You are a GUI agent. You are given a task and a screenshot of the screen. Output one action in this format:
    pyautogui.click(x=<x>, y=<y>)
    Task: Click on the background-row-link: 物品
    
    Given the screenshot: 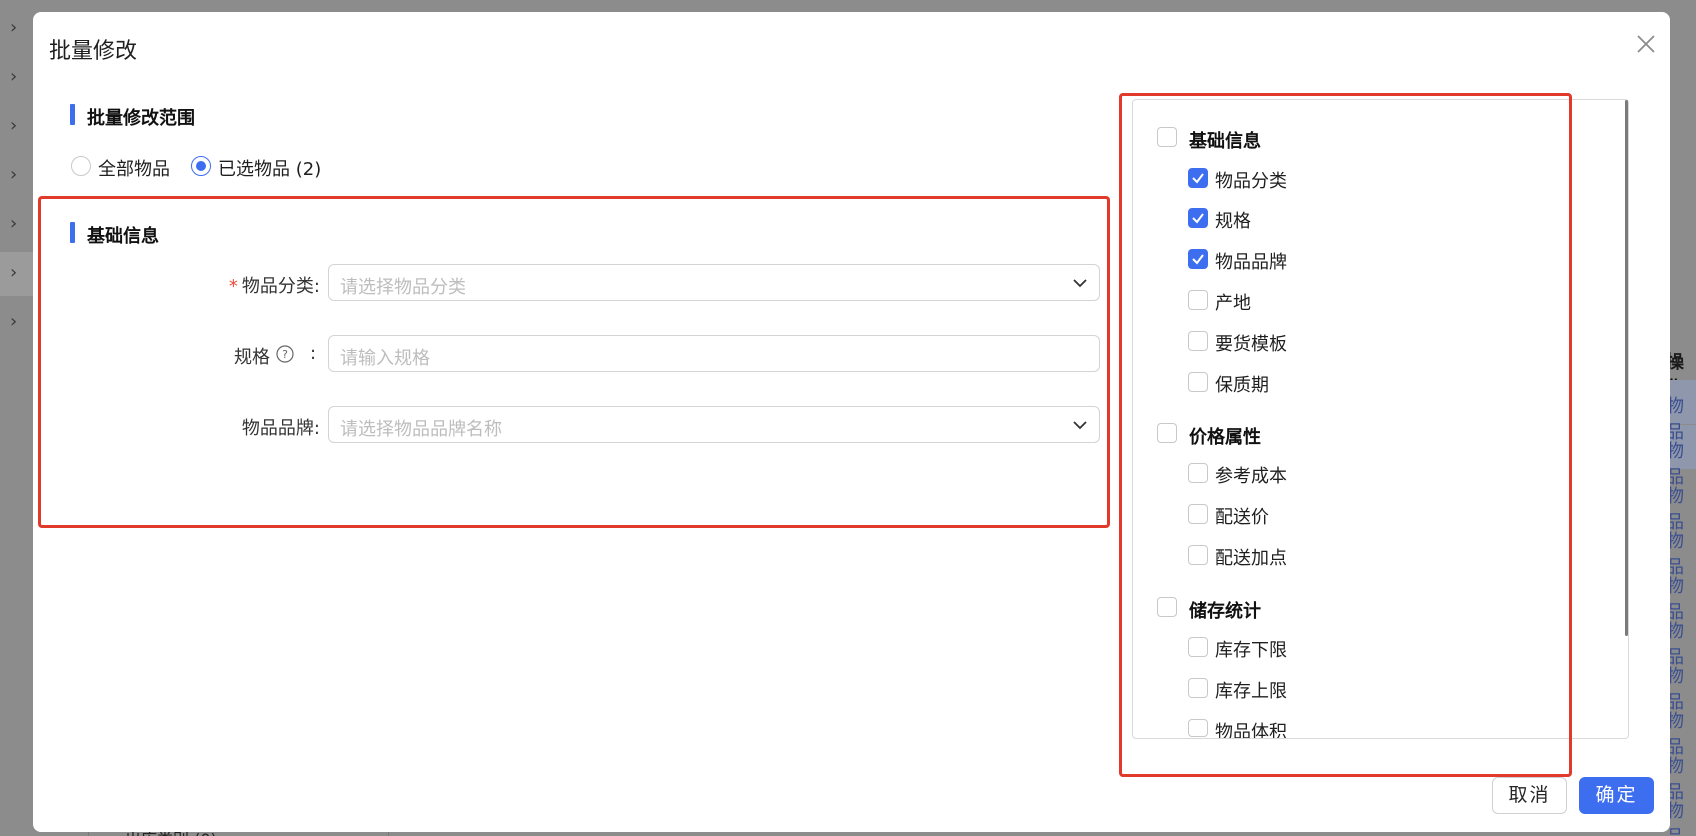 What is the action you would take?
    pyautogui.click(x=1675, y=818)
    